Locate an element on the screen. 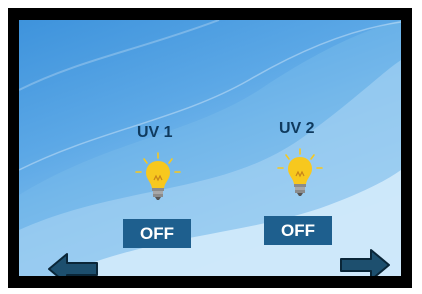 This screenshot has width=422, height=294. uv1-state-button: OFF is located at coordinates (157, 233).